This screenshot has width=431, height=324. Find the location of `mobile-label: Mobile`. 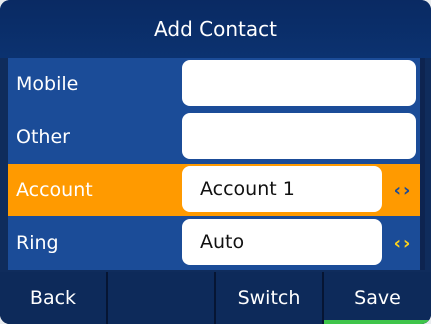

mobile-label: Mobile is located at coordinates (47, 84).